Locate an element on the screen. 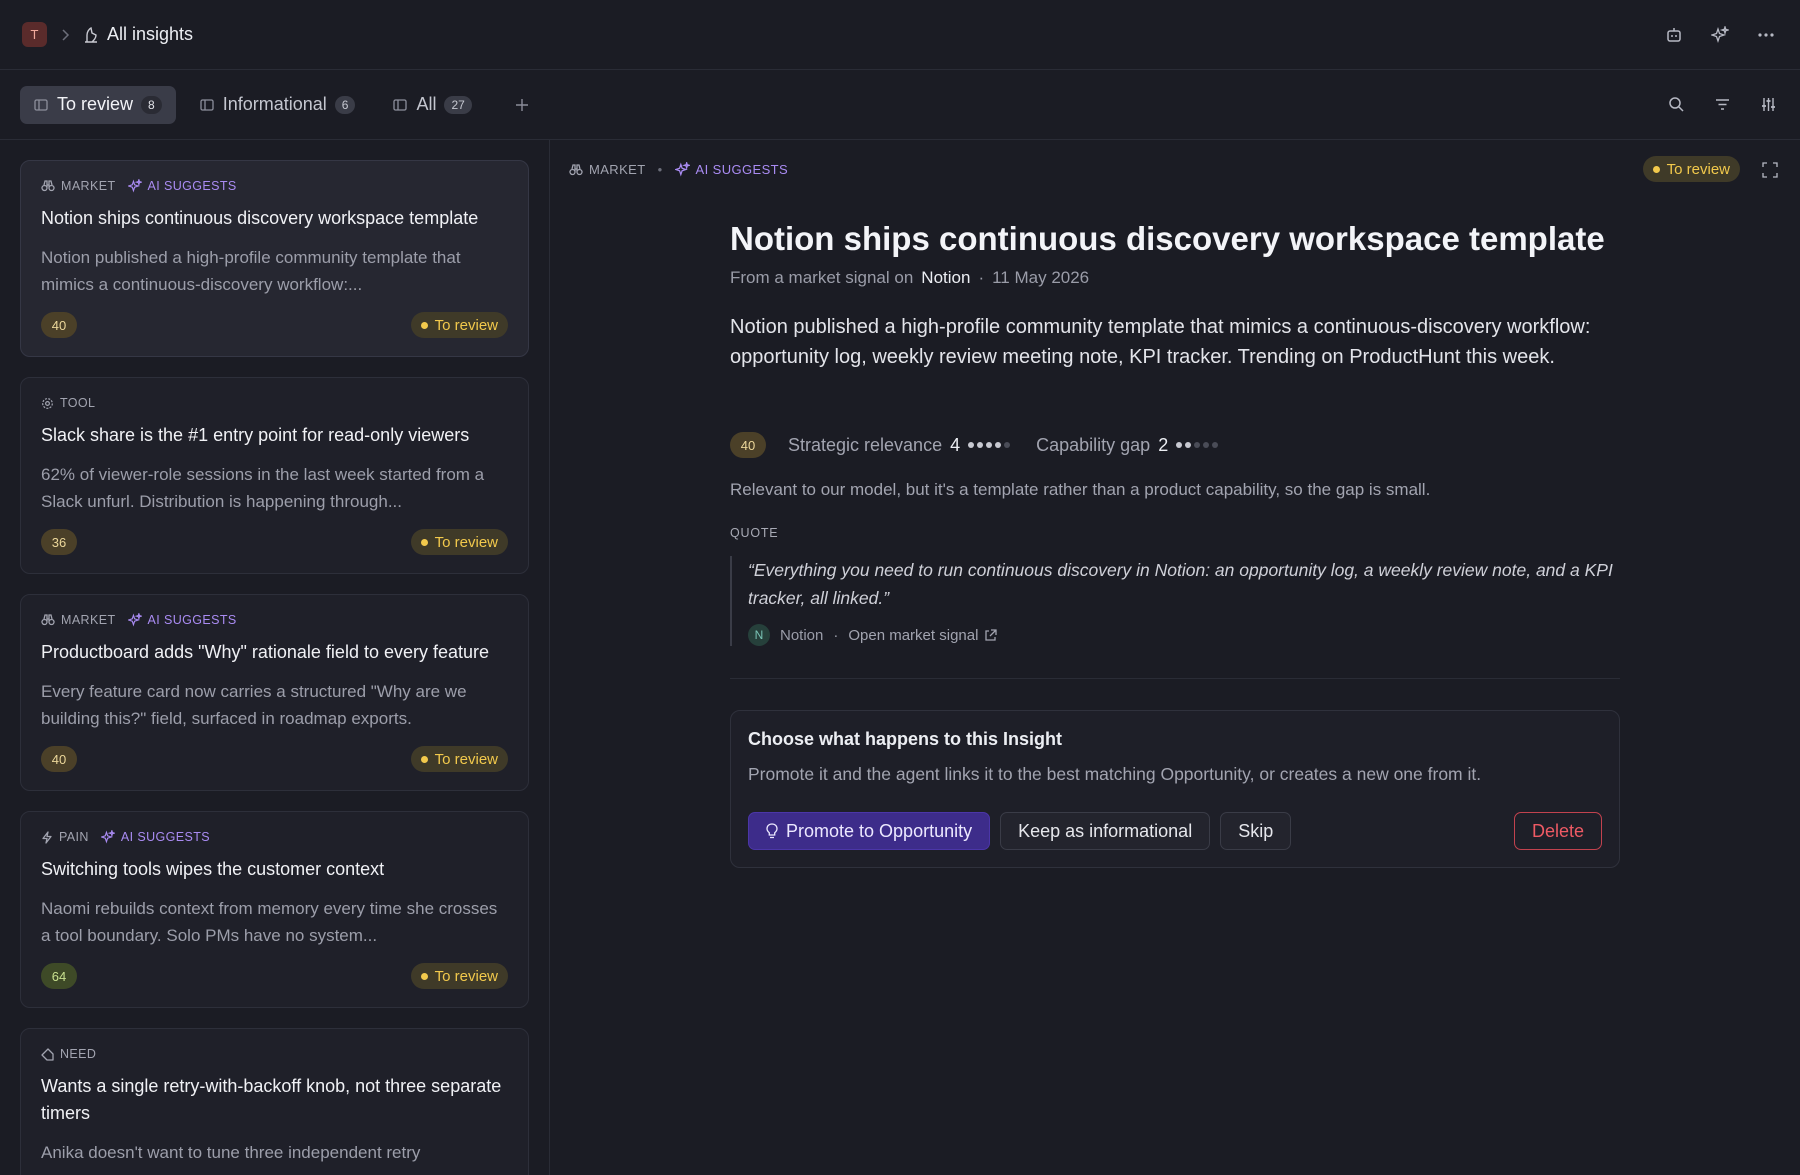  tag-icon is located at coordinates (47, 1054).